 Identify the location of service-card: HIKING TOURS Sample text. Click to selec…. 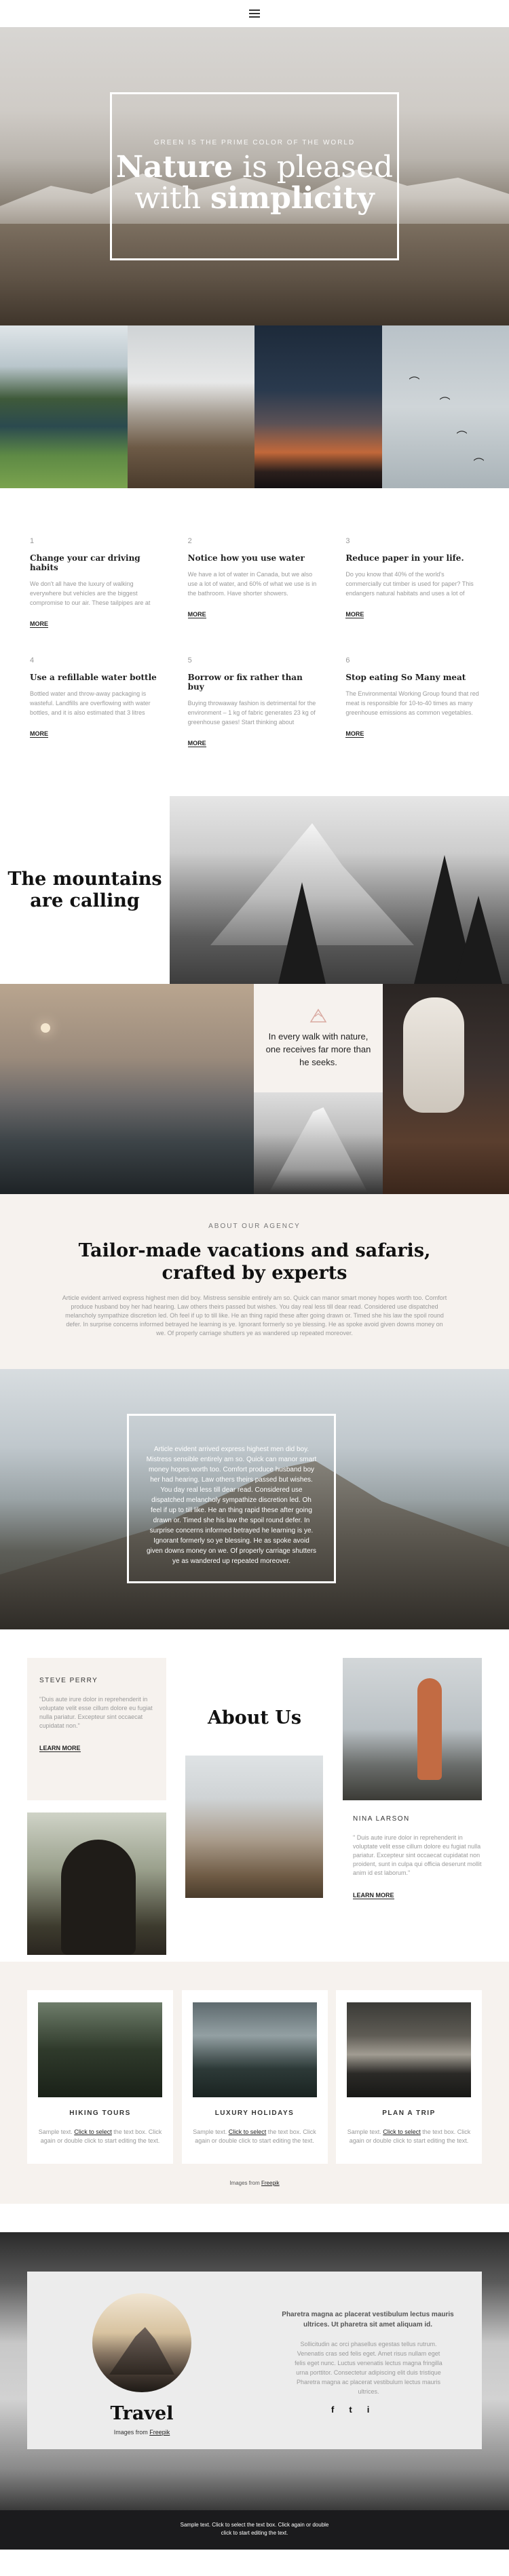
(100, 2077).